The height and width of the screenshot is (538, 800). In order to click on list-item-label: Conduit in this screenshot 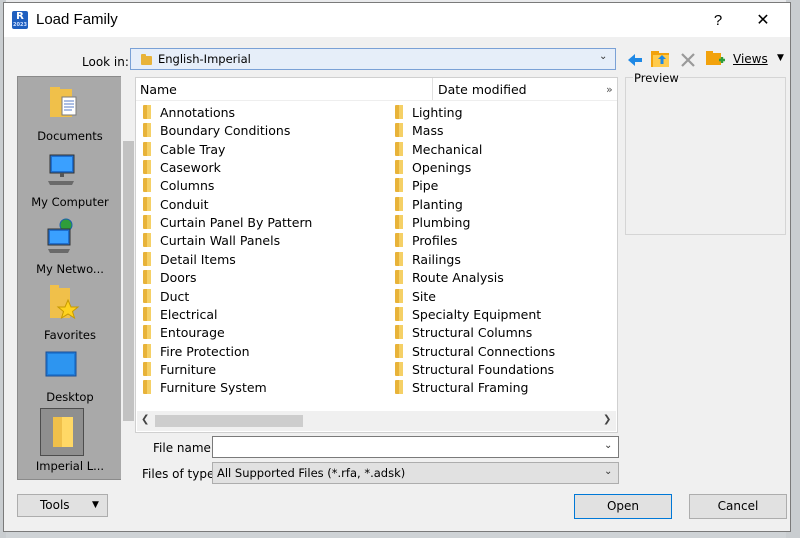, I will do `click(184, 204)`.